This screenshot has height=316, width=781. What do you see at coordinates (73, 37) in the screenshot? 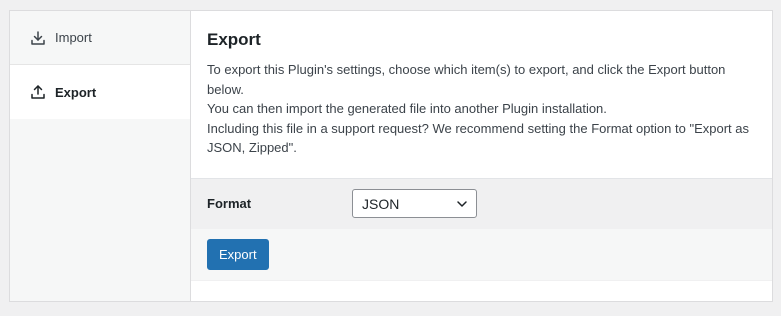
I see `sidebar-item-label: Import` at bounding box center [73, 37].